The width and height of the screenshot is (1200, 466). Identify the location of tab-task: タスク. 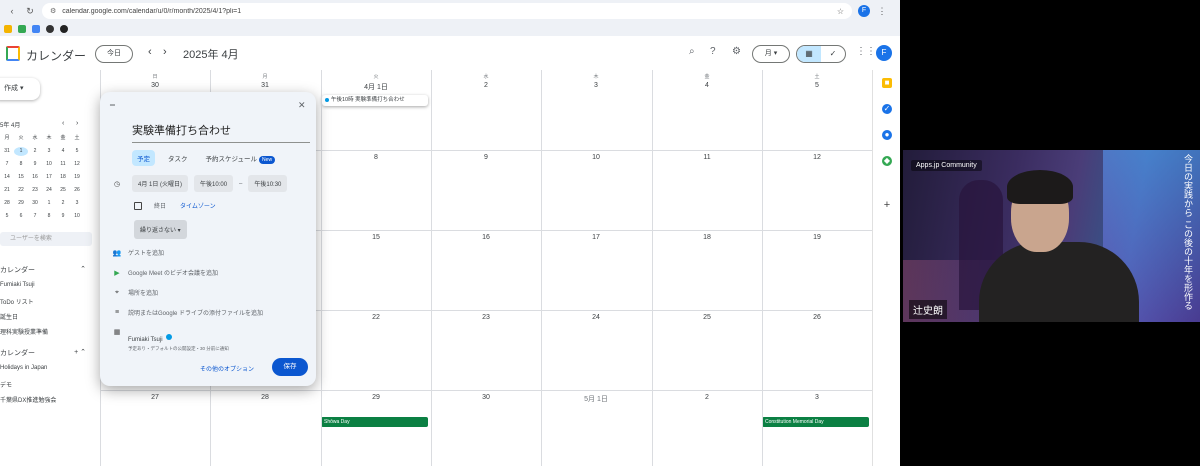
(178, 158).